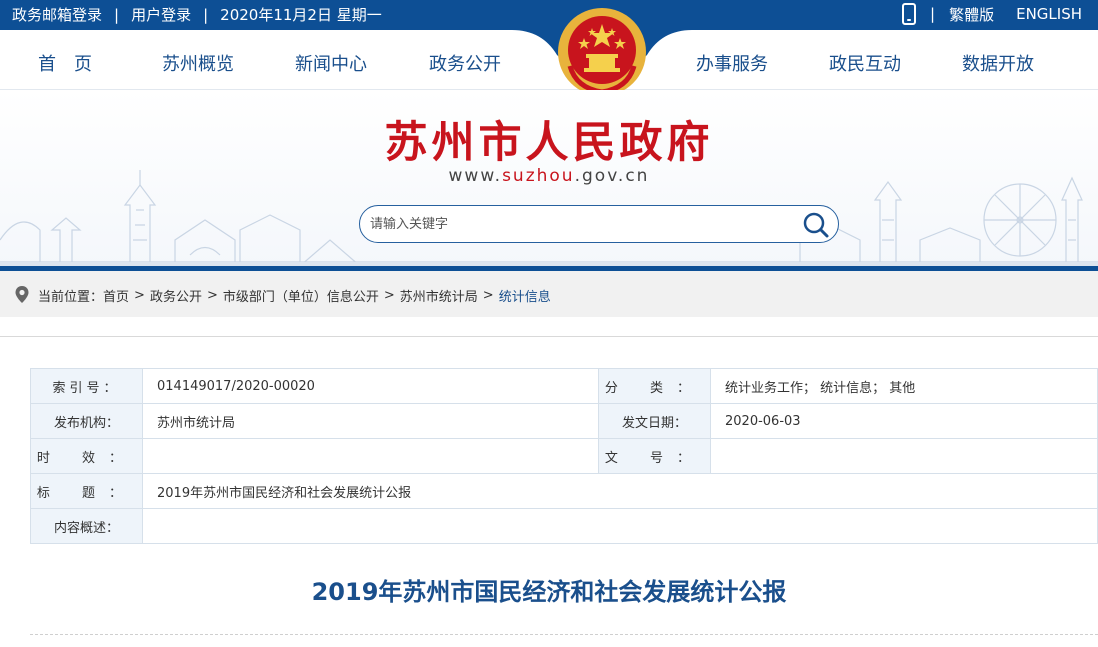 The height and width of the screenshot is (647, 1098). What do you see at coordinates (904, 421) in the screenshot?
I see `issue-date-value: 2020-06-03` at bounding box center [904, 421].